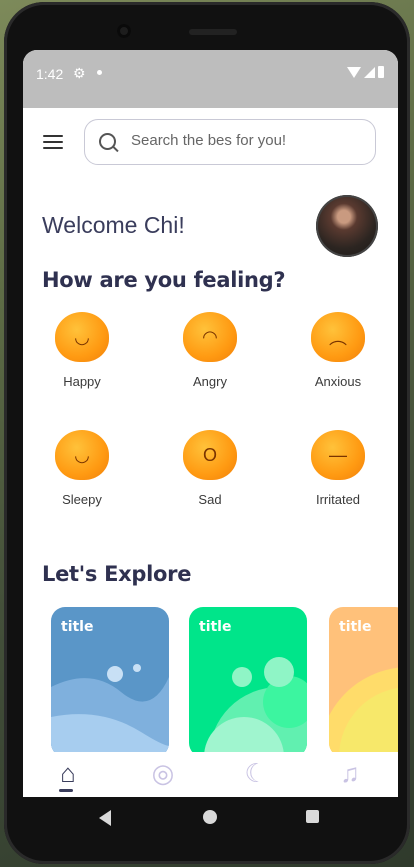 This screenshot has width=414, height=867. I want to click on front-camera, so click(124, 31).